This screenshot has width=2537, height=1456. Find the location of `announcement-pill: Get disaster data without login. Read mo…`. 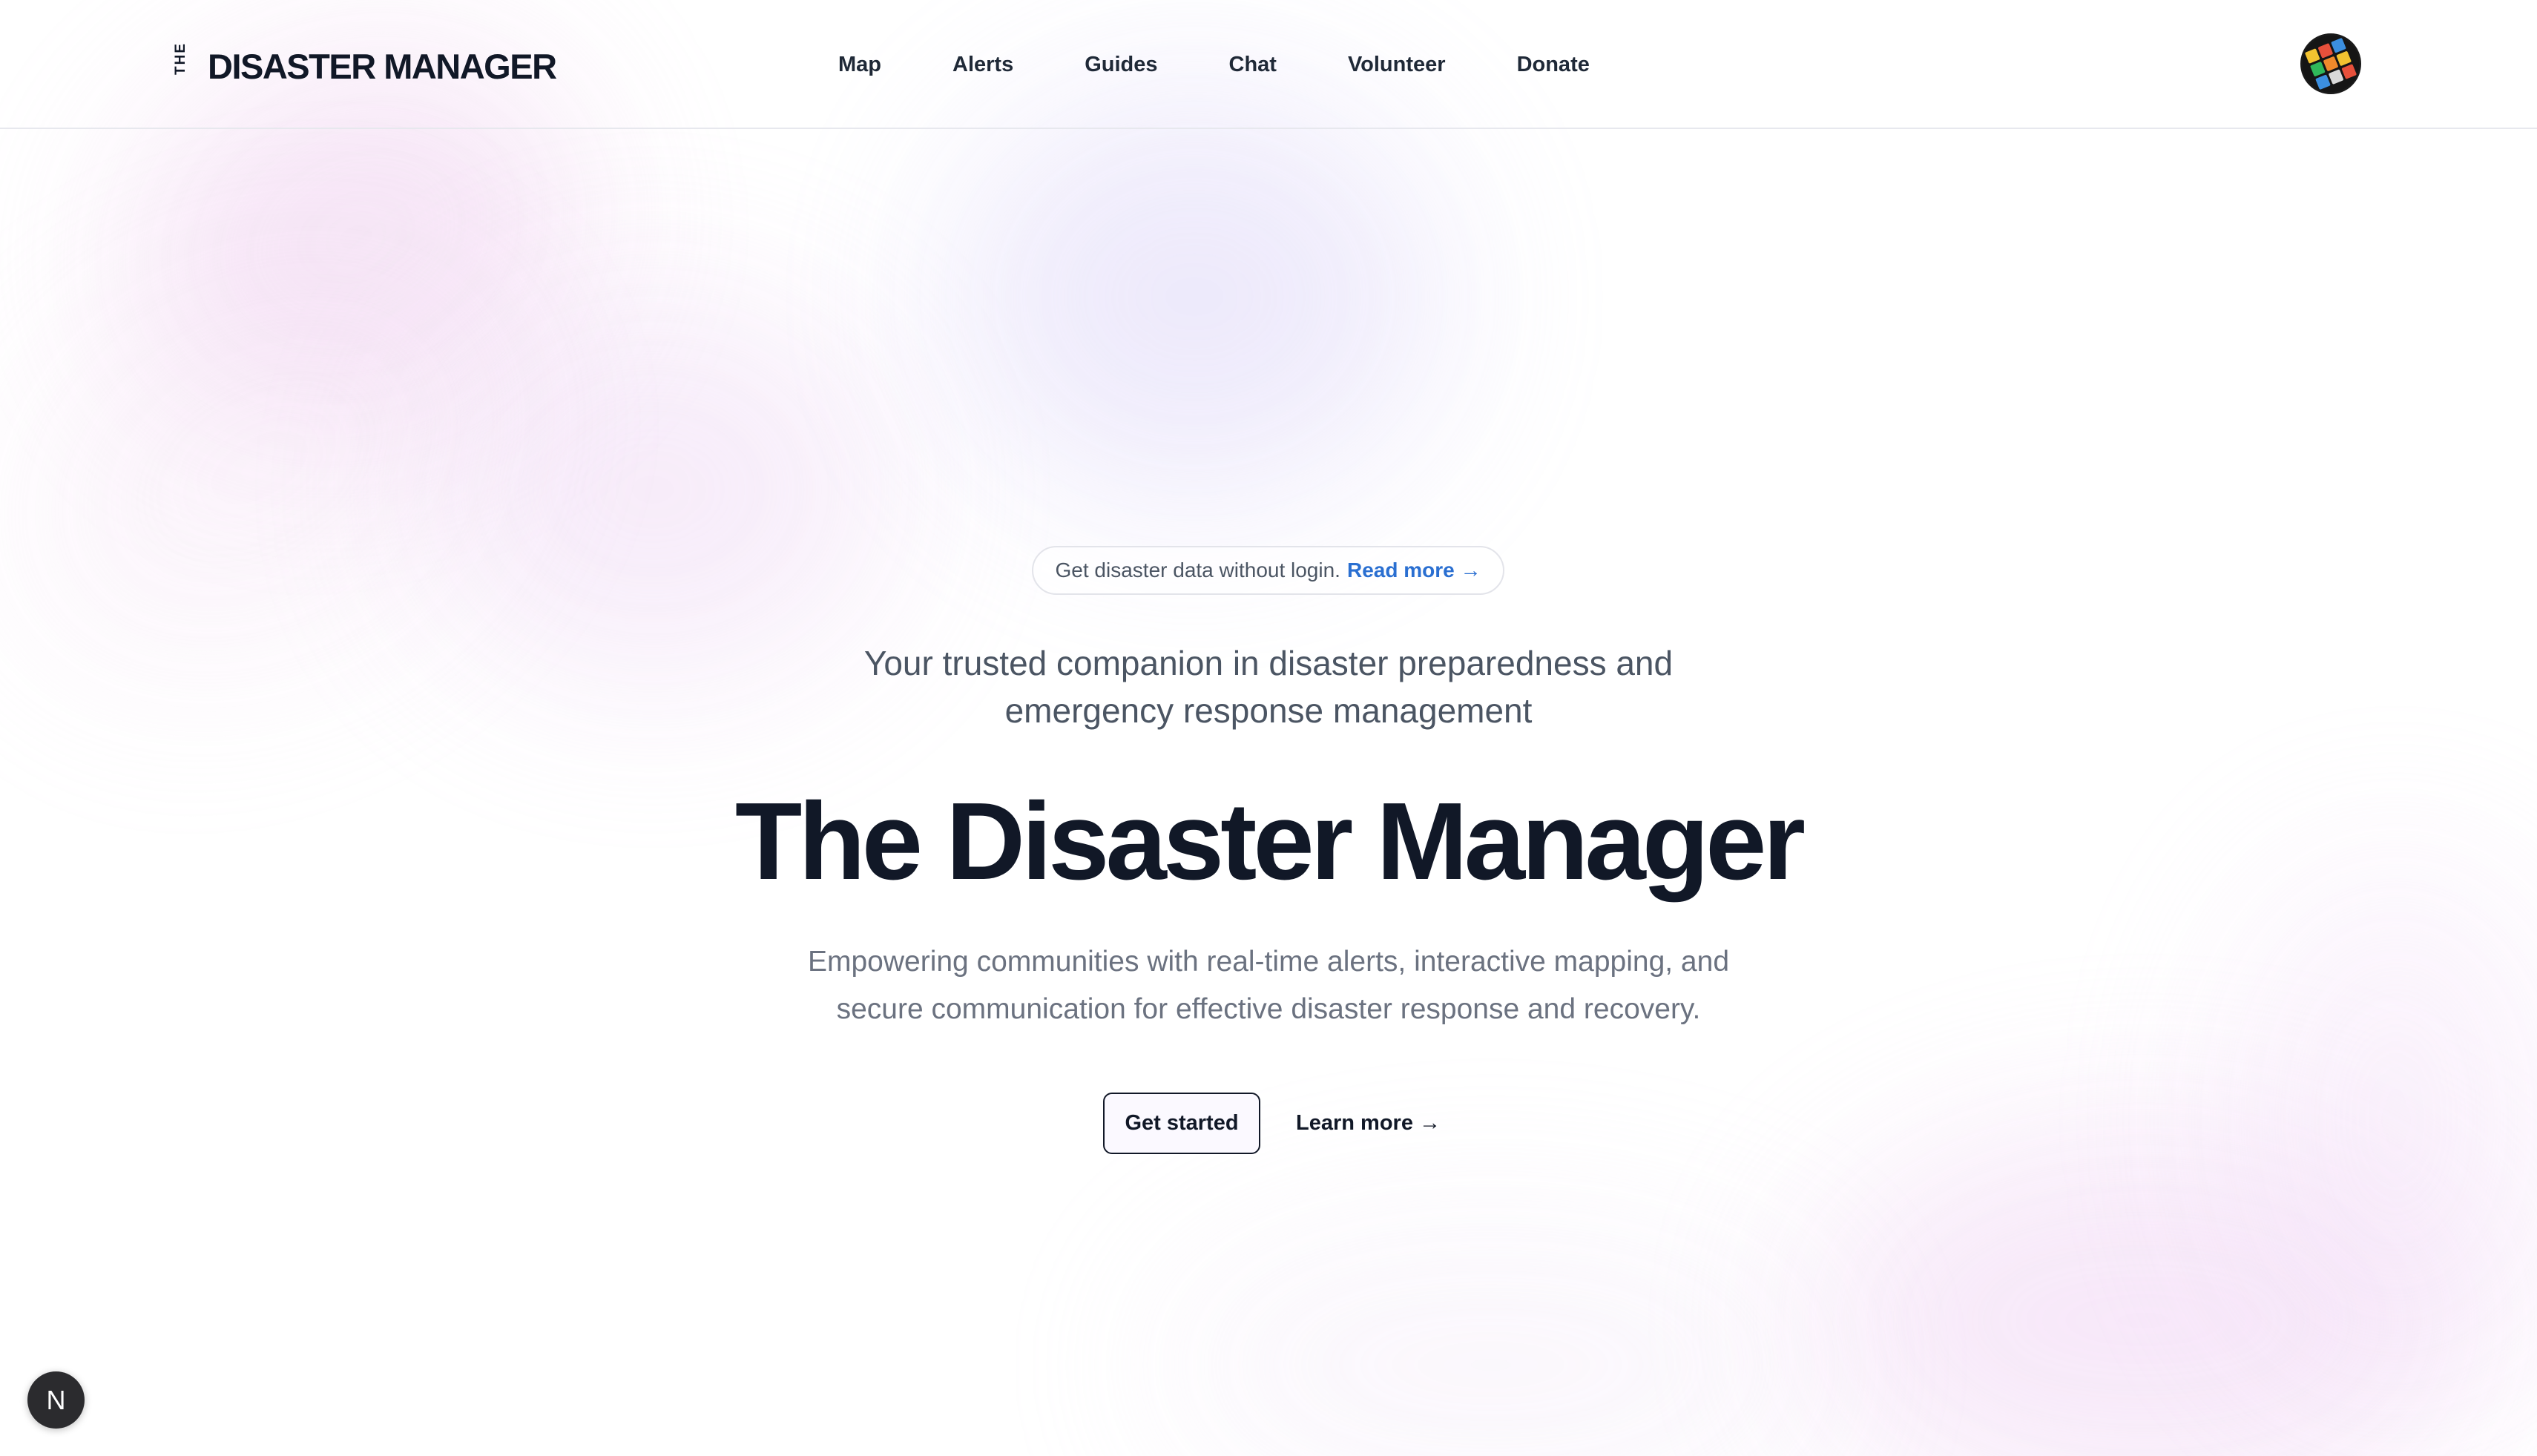

announcement-pill: Get disaster data without login. Read mo… is located at coordinates (1268, 570).